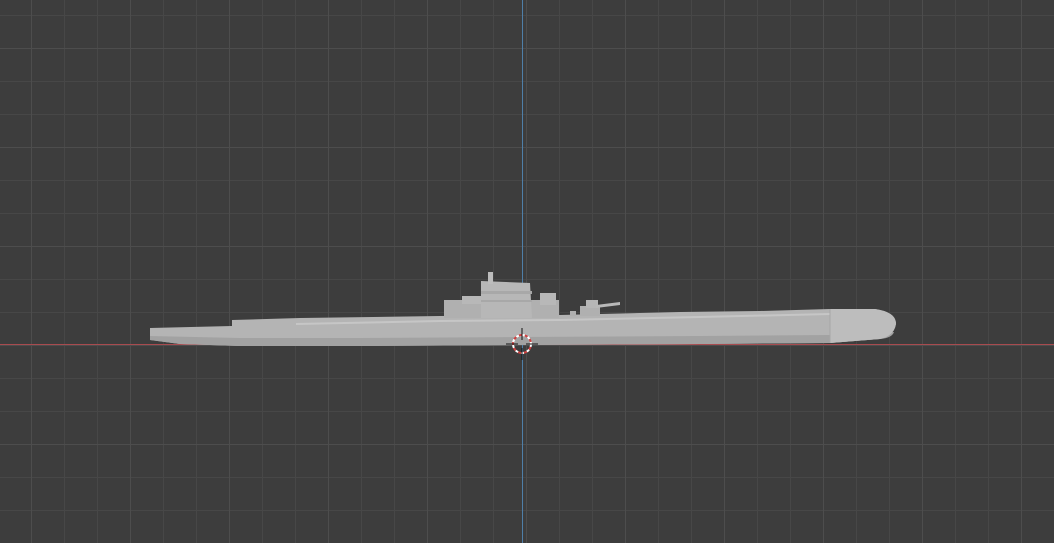 Image resolution: width=1054 pixels, height=543 pixels. Describe the element at coordinates (595, 308) in the screenshot. I see `deck-gun` at that location.